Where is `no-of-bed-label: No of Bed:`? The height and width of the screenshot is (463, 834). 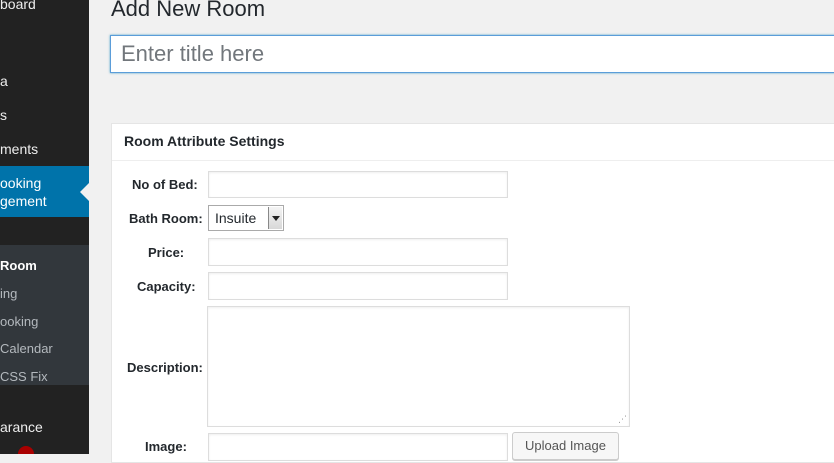 no-of-bed-label: No of Bed: is located at coordinates (165, 184).